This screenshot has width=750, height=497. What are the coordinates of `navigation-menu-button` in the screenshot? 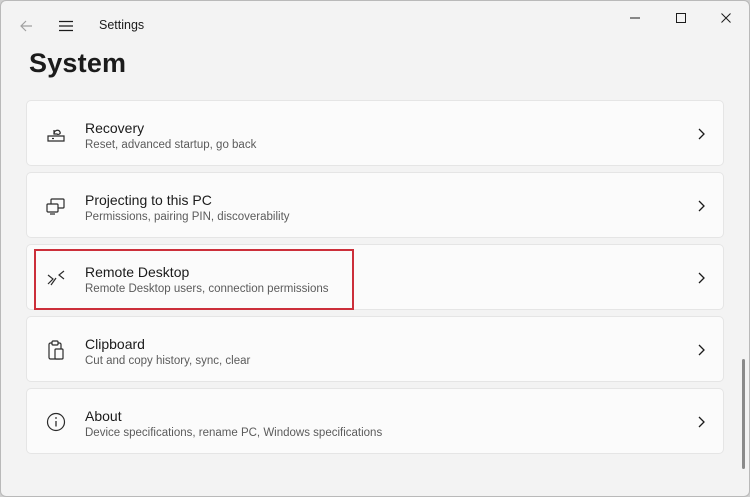 It's located at (66, 26).